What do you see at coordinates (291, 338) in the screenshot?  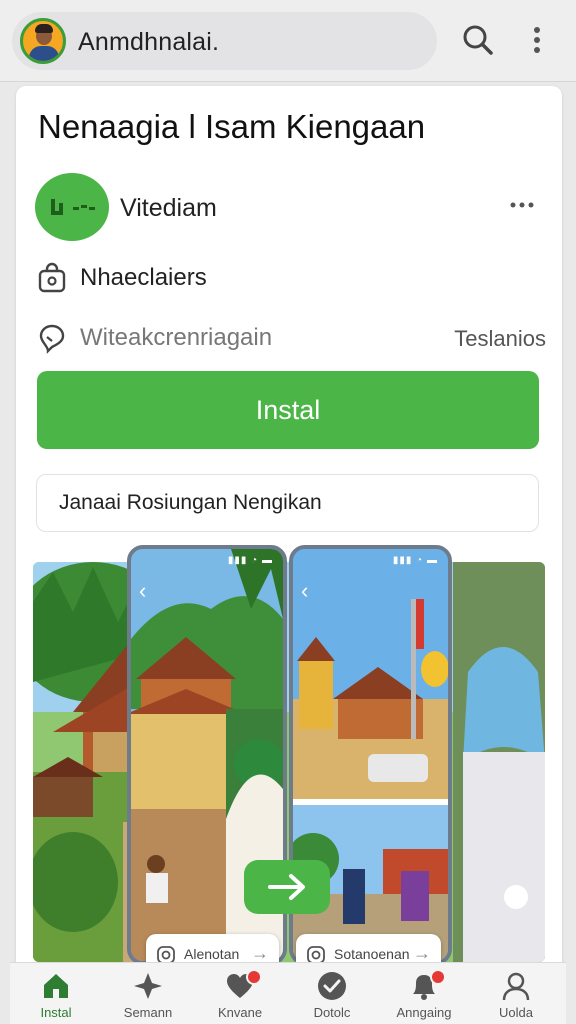 I see `subtitle-row: Witeakcrenriagain Teslanios` at bounding box center [291, 338].